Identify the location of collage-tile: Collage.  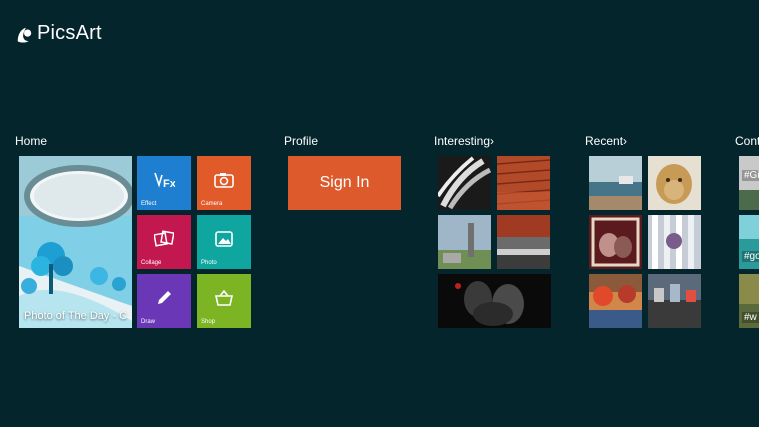
(164, 242).